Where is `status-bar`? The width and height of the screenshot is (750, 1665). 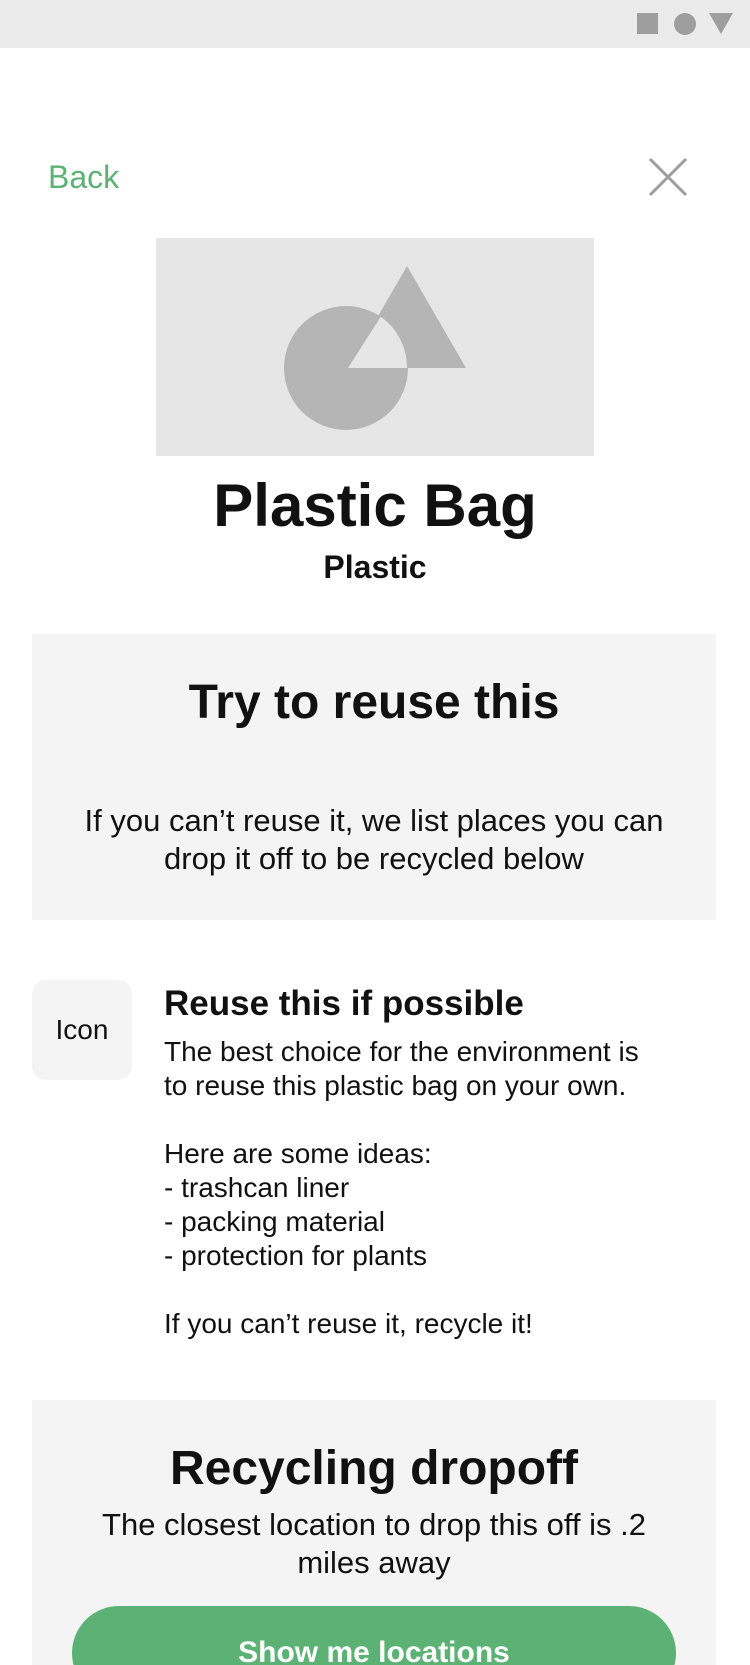 status-bar is located at coordinates (375, 24).